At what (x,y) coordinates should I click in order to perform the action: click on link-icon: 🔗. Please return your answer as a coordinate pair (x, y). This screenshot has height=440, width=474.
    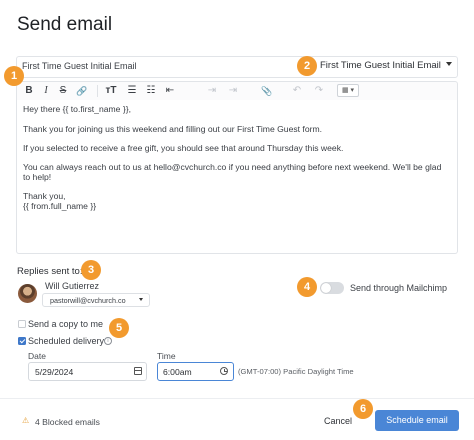
    Looking at the image, I should click on (82, 91).